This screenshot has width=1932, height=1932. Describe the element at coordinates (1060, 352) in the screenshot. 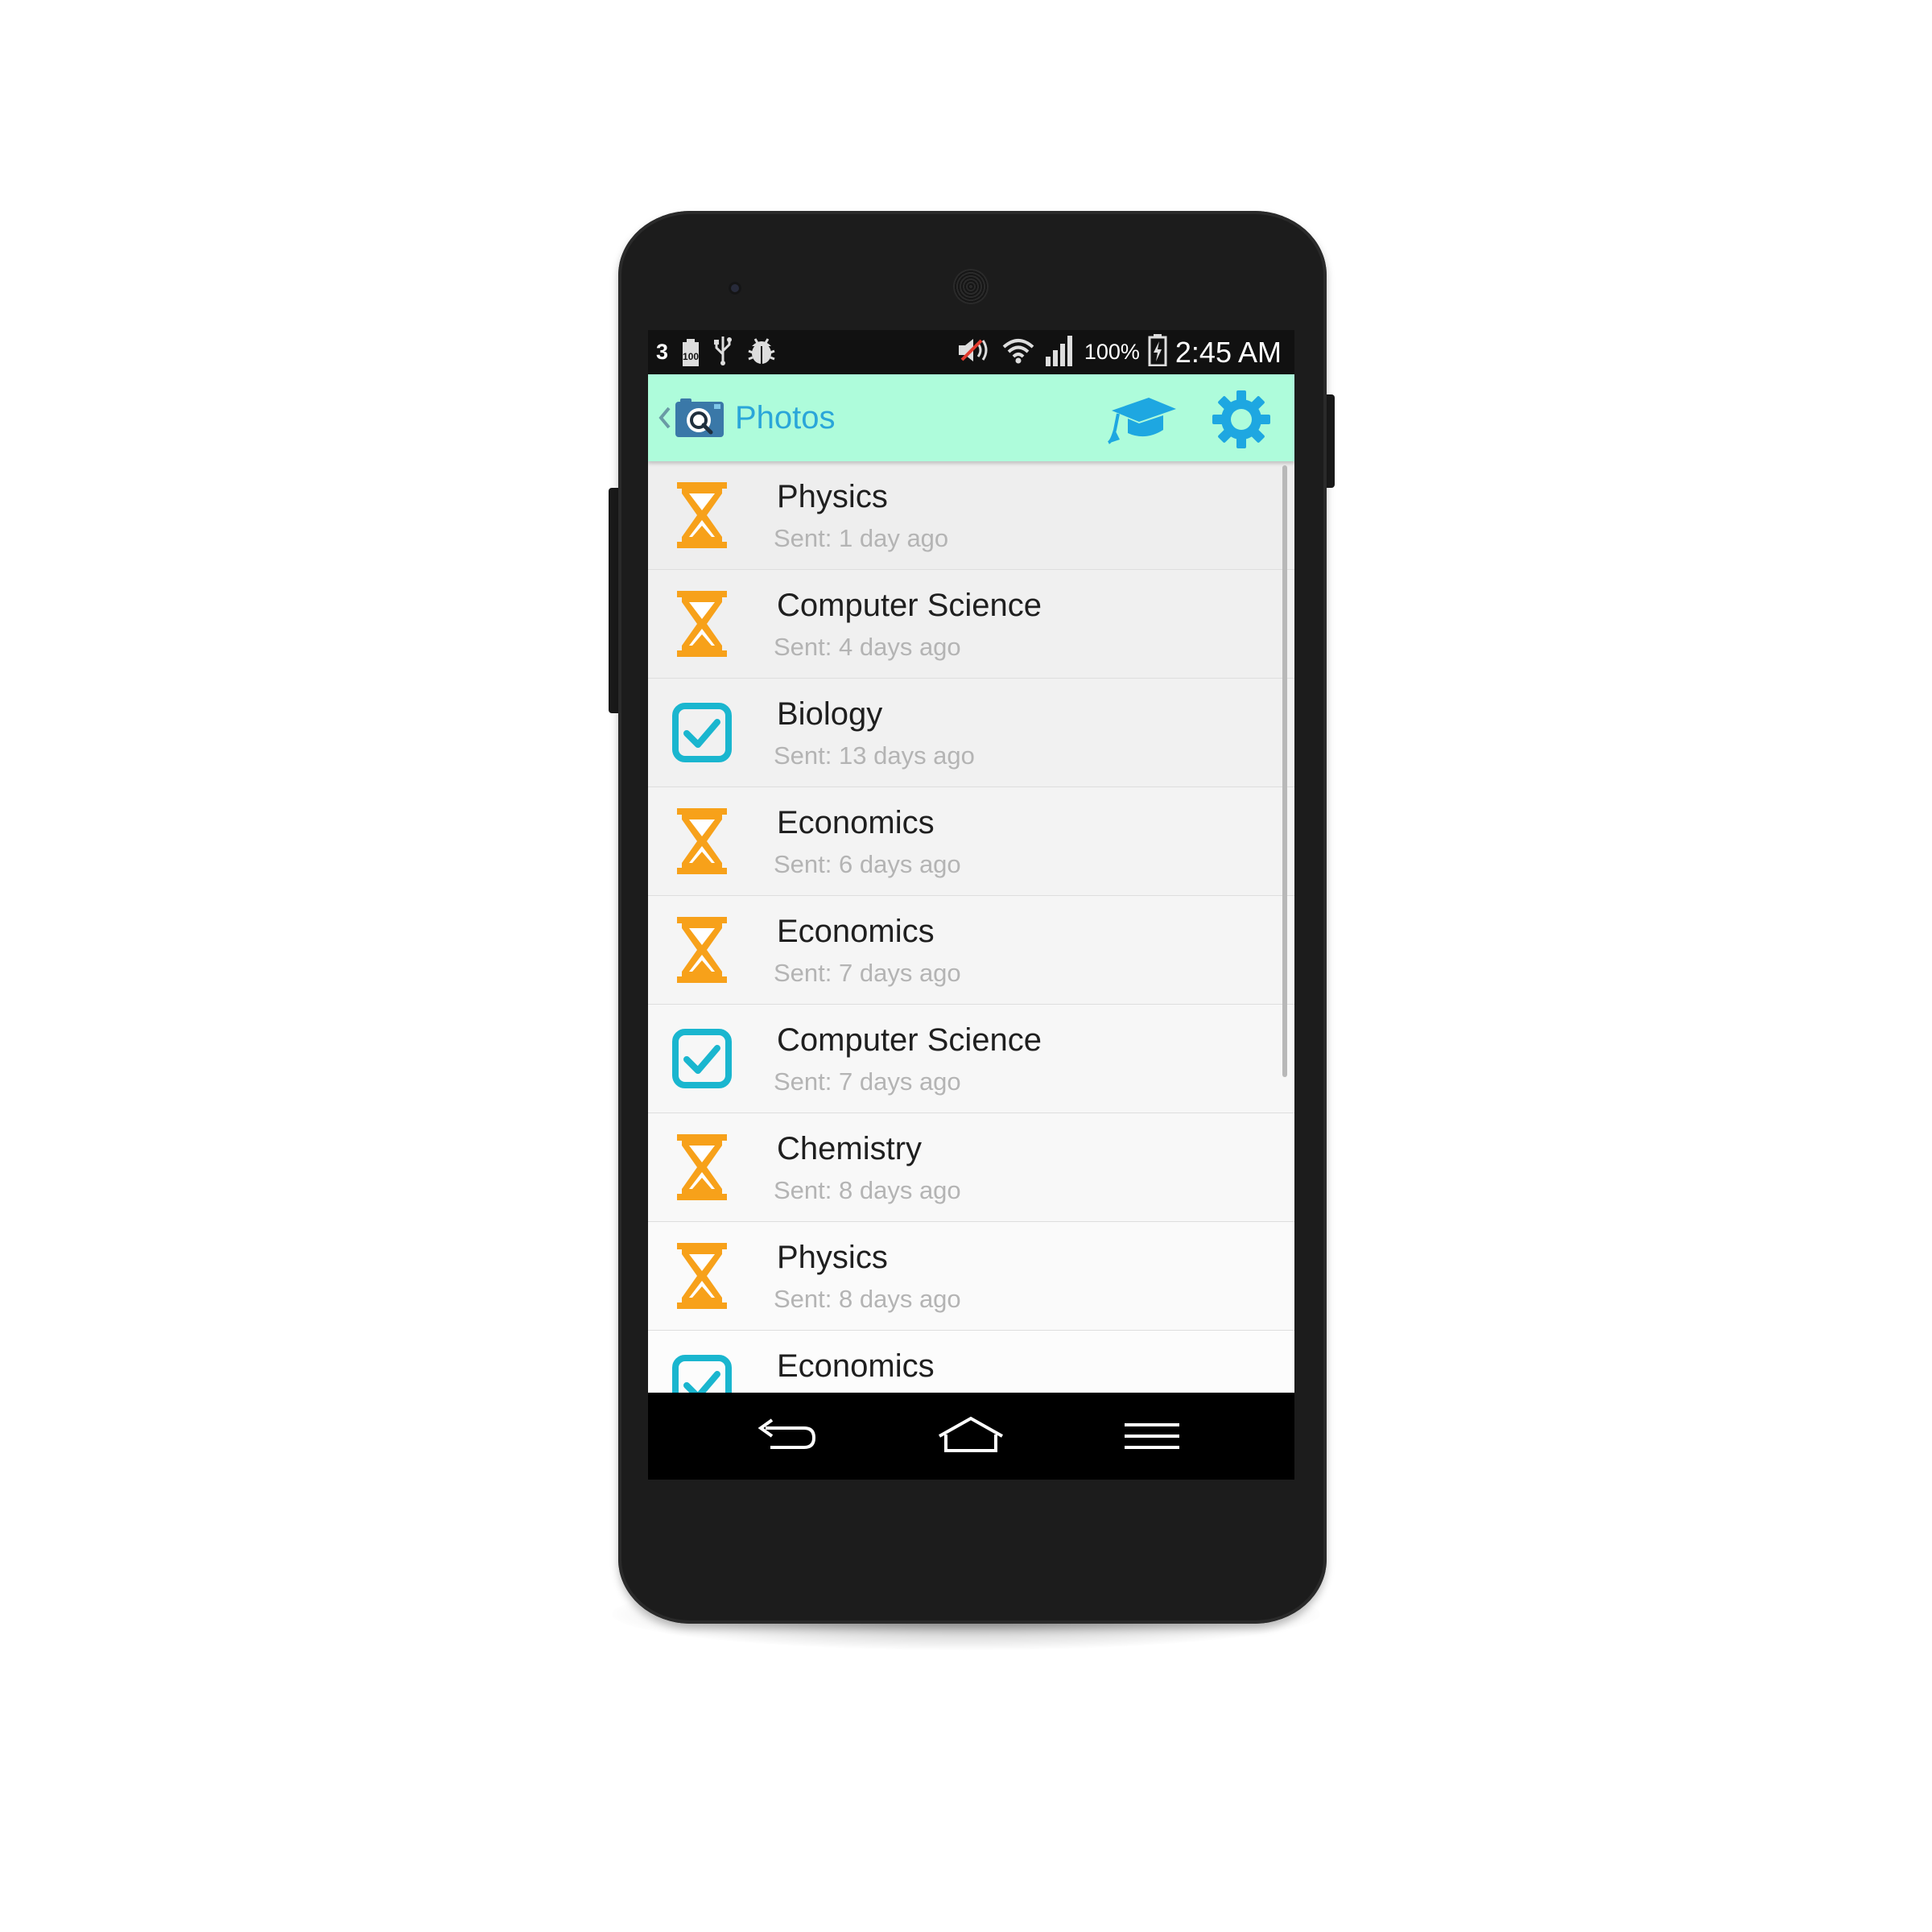

I see `signal-icon` at that location.